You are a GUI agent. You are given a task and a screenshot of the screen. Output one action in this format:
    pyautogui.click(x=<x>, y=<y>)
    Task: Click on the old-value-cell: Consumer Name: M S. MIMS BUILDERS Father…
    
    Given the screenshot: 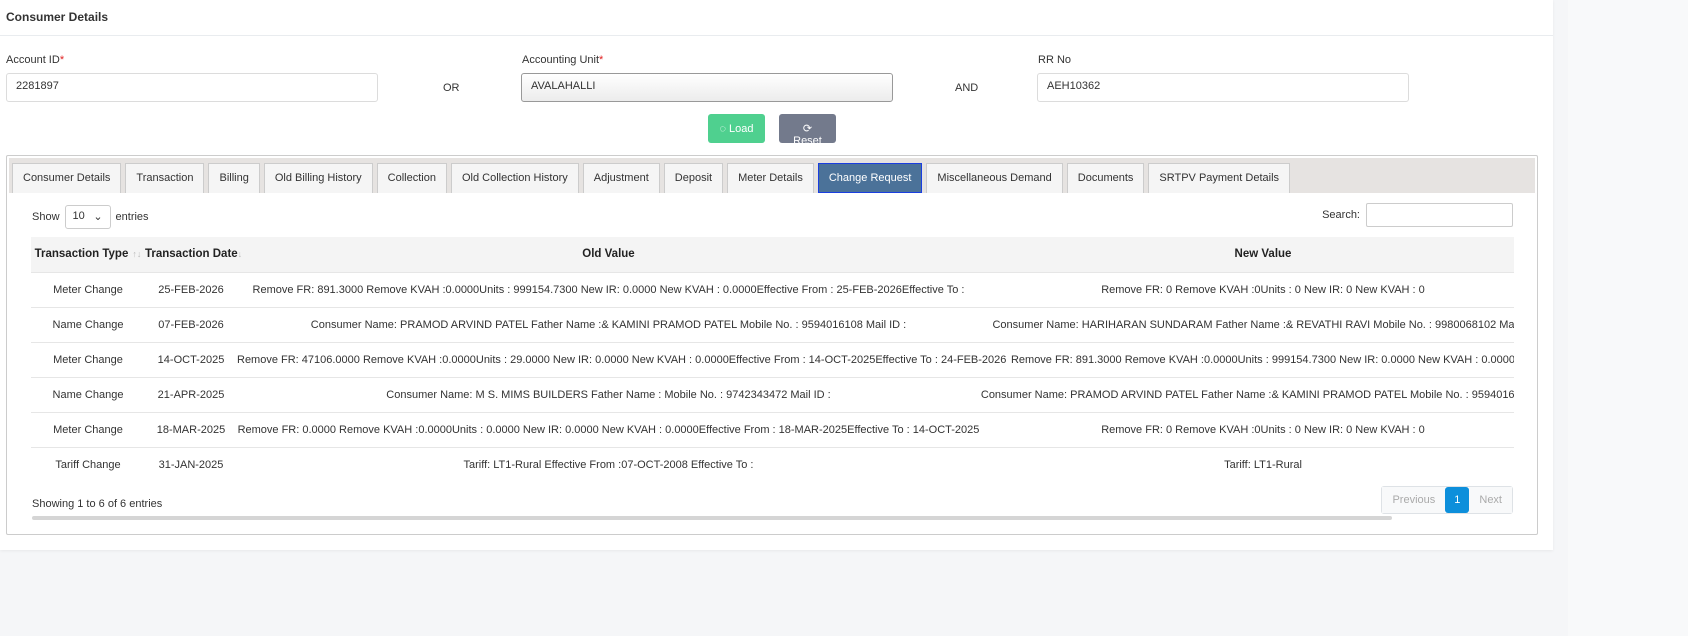 What is the action you would take?
    pyautogui.click(x=608, y=394)
    